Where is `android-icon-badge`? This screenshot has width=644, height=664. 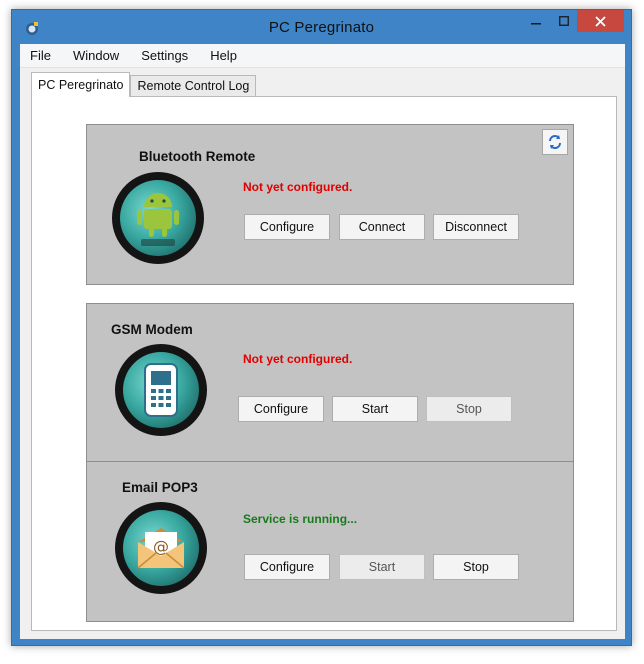
android-icon-badge is located at coordinates (158, 218).